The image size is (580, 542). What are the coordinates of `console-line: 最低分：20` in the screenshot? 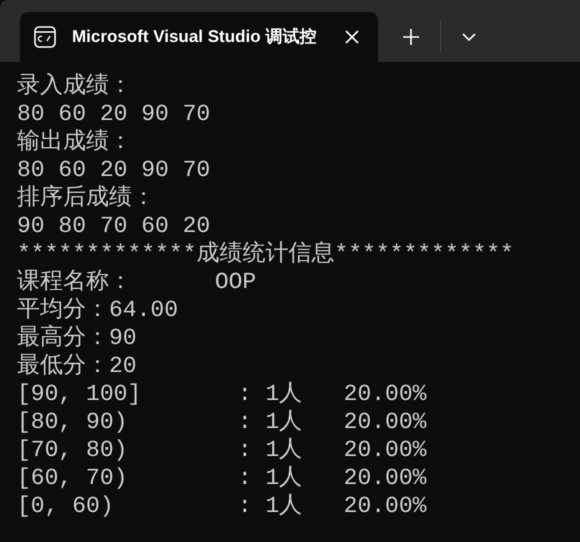 It's located at (77, 366).